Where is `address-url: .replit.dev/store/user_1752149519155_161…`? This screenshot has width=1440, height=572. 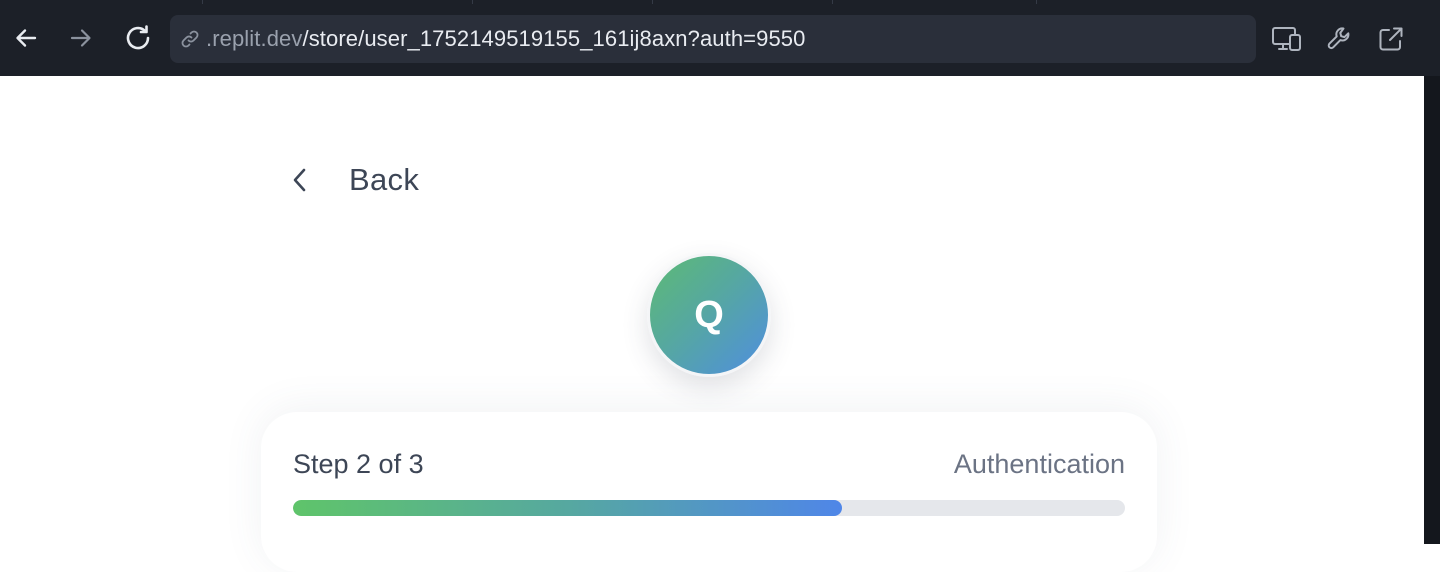 address-url: .replit.dev/store/user_1752149519155_161… is located at coordinates (505, 39).